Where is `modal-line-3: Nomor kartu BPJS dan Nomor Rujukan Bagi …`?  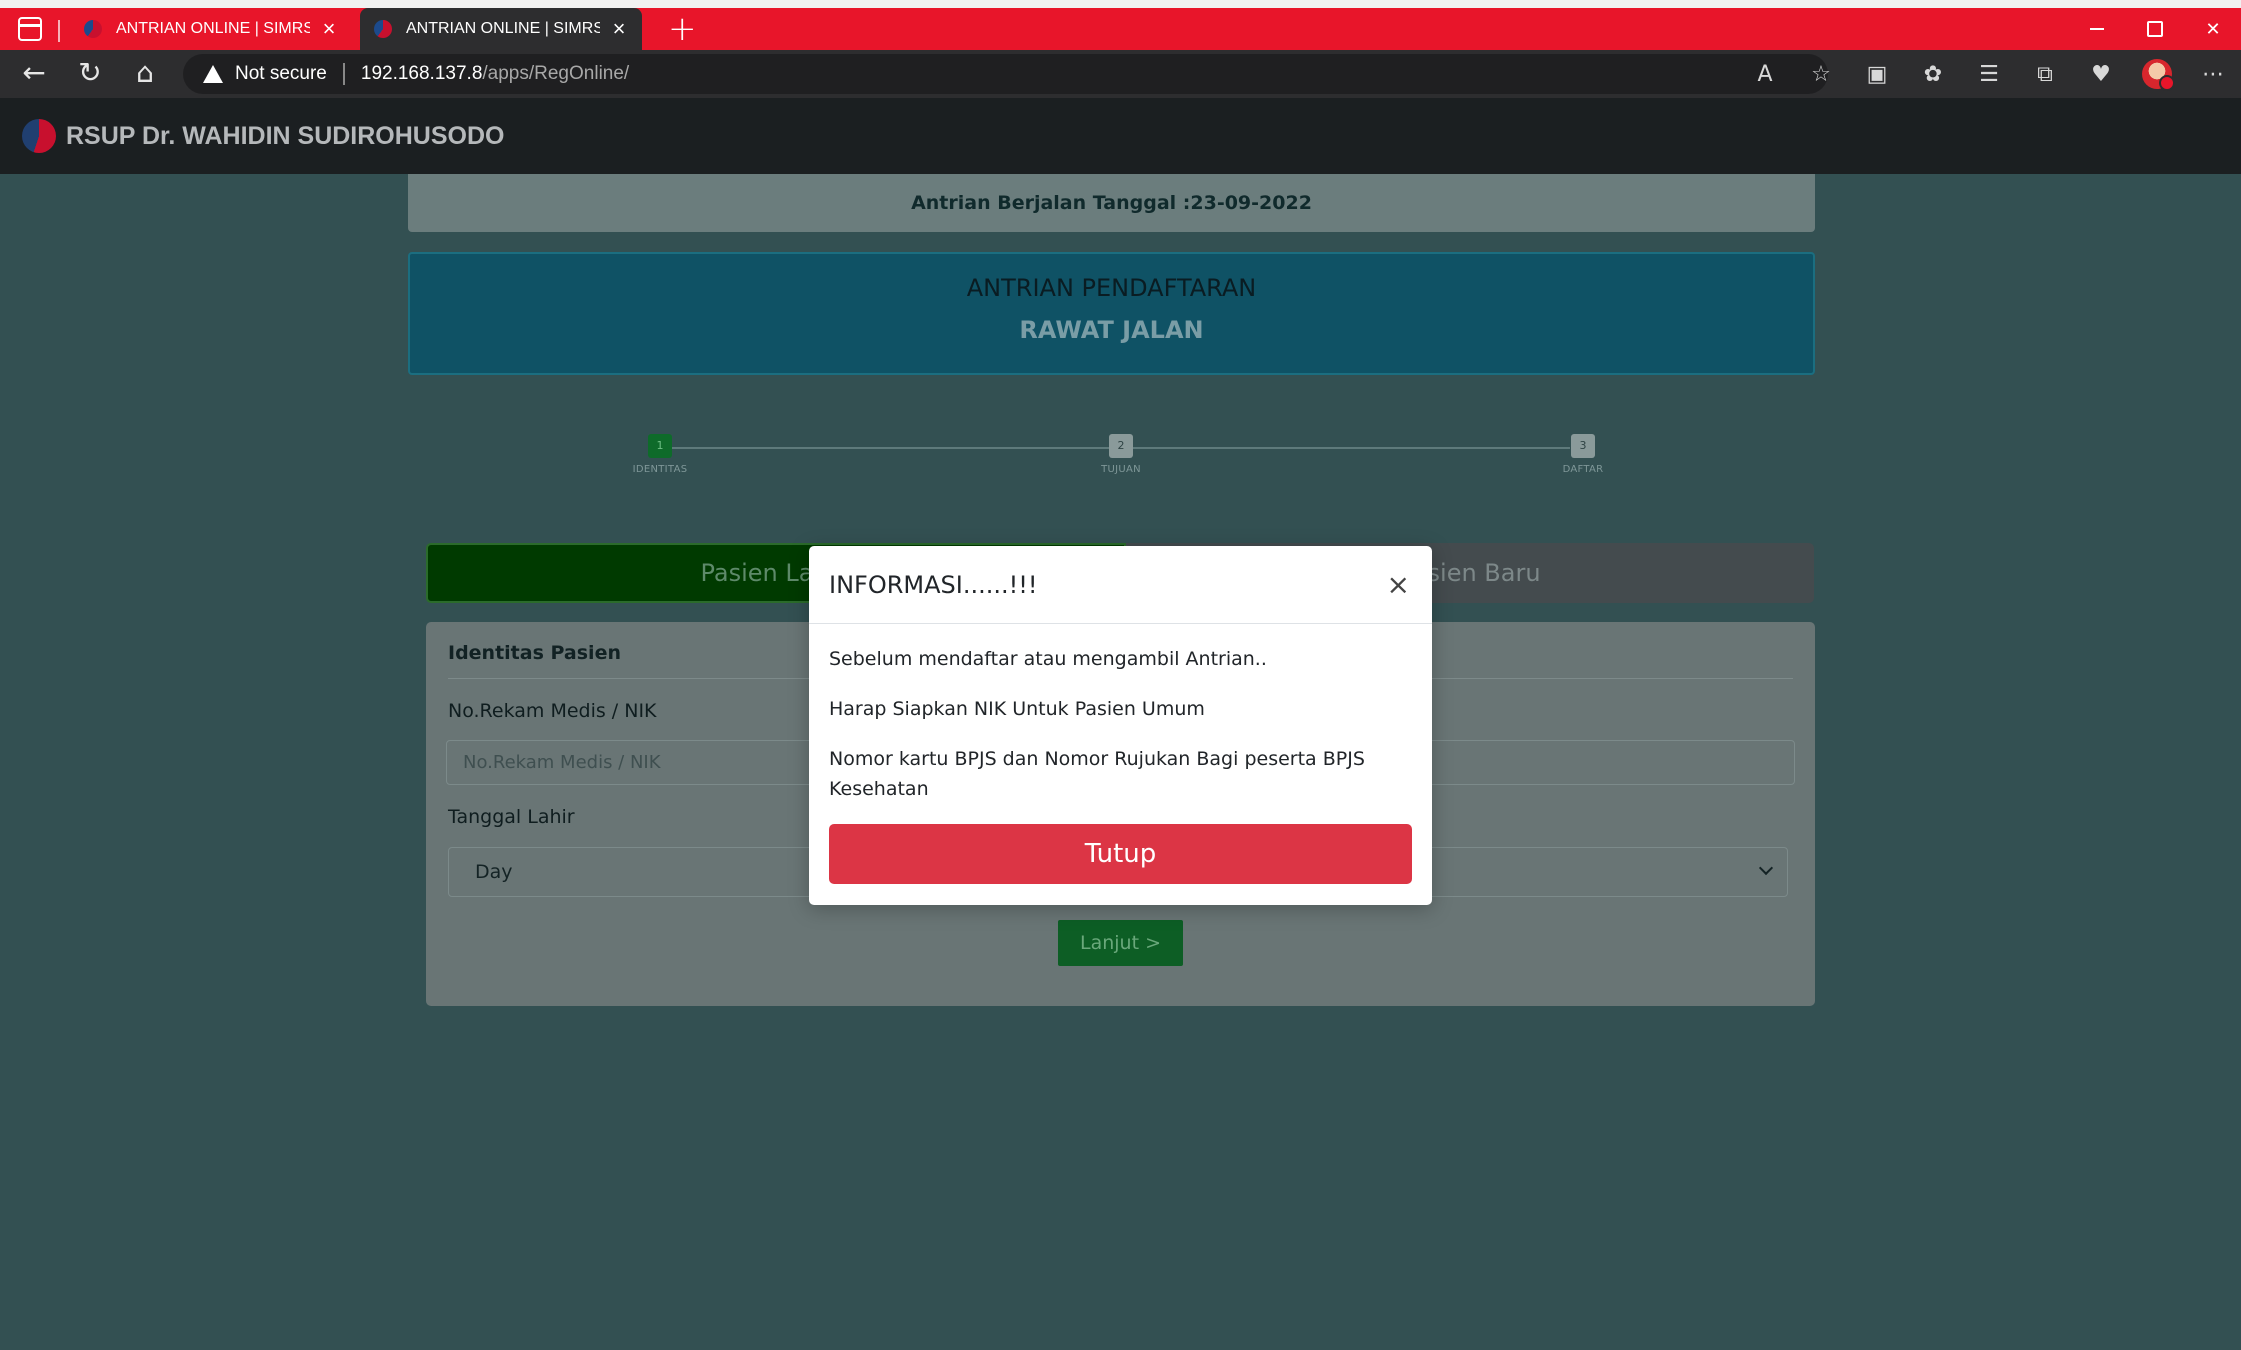
modal-line-3: Nomor kartu BPJS dan Nomor Rujukan Bagi … is located at coordinates (1097, 774).